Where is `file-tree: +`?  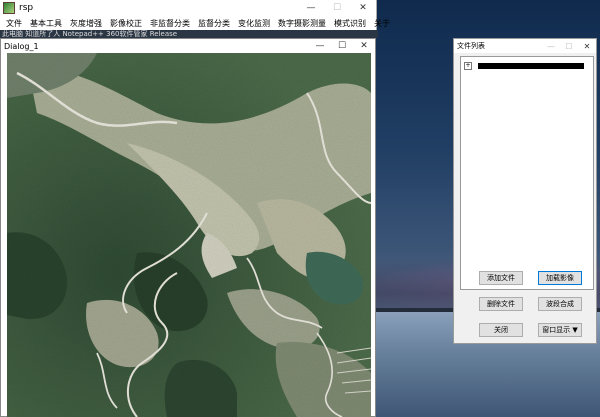
file-tree: + is located at coordinates (527, 173).